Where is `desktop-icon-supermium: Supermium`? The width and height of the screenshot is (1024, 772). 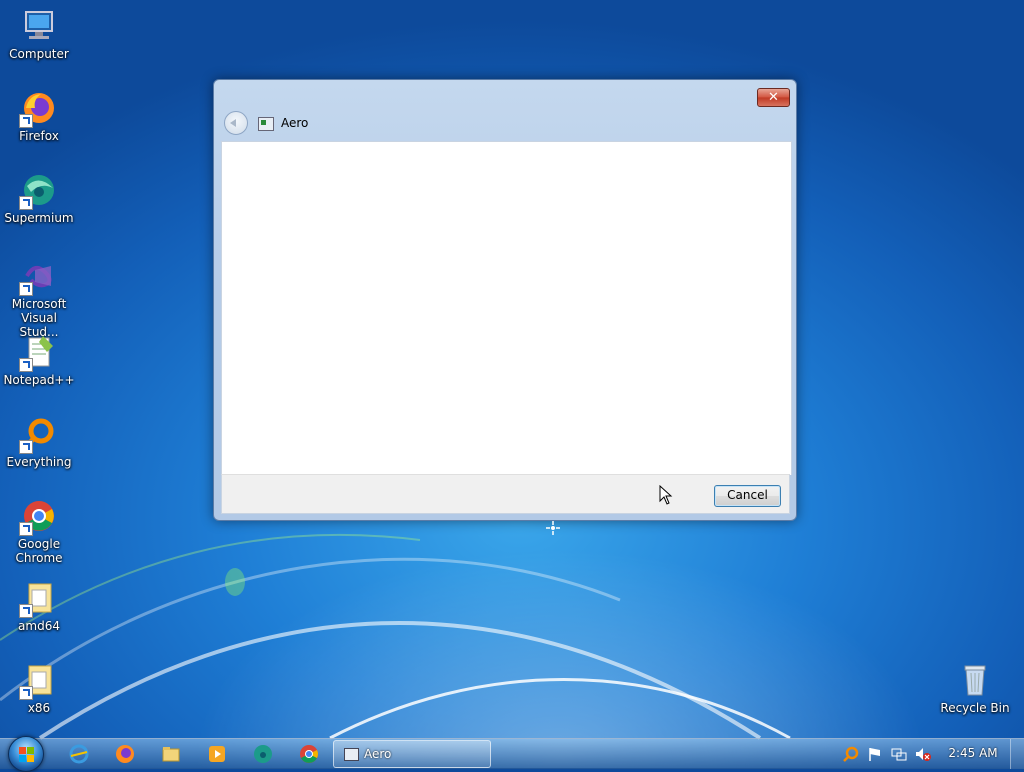 desktop-icon-supermium: Supermium is located at coordinates (39, 198).